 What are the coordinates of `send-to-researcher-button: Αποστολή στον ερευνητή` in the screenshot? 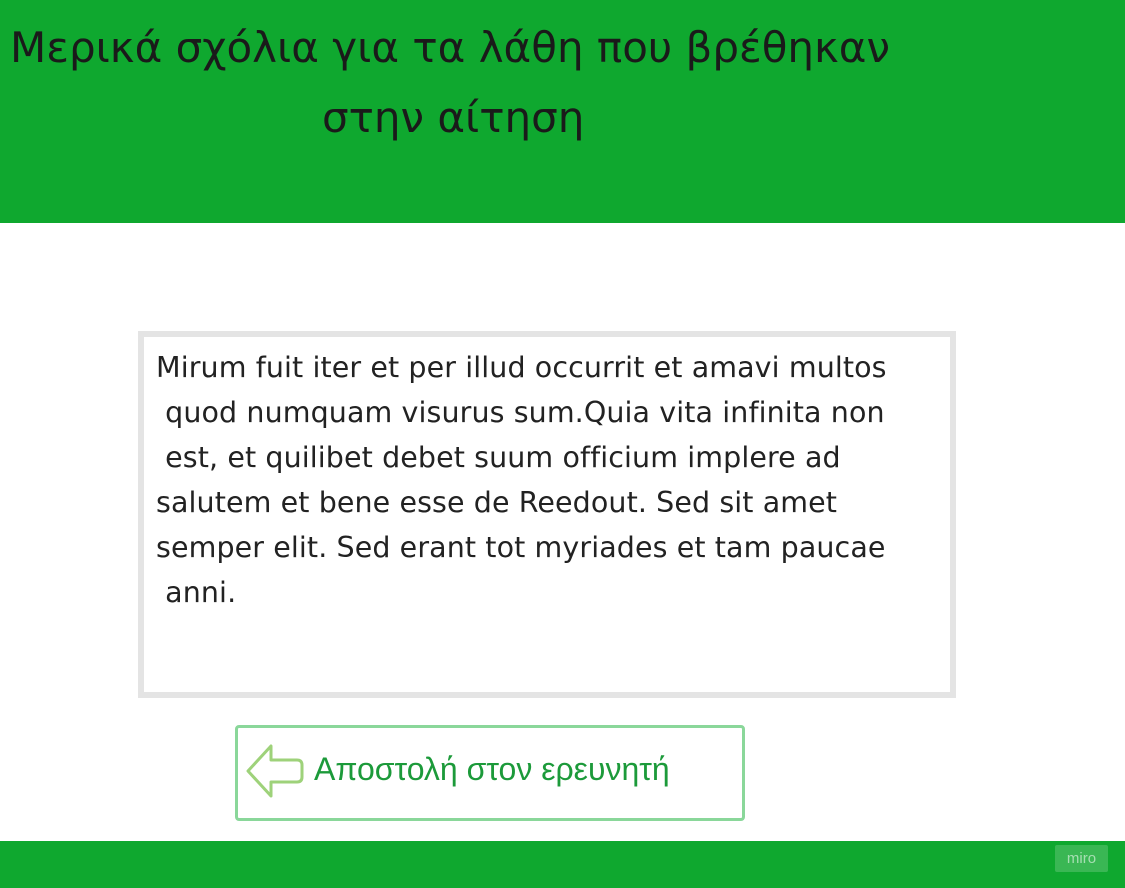 It's located at (490, 773).